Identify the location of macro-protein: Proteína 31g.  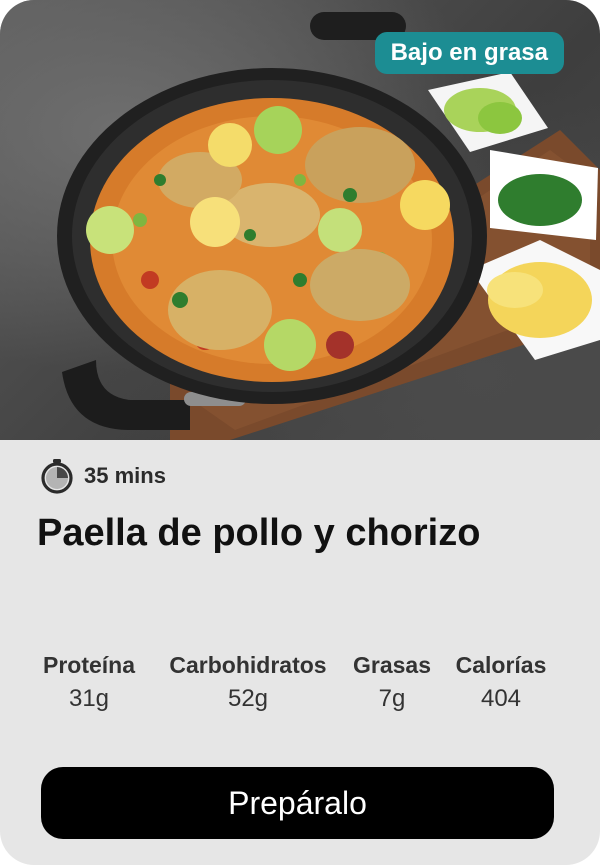
(89, 682).